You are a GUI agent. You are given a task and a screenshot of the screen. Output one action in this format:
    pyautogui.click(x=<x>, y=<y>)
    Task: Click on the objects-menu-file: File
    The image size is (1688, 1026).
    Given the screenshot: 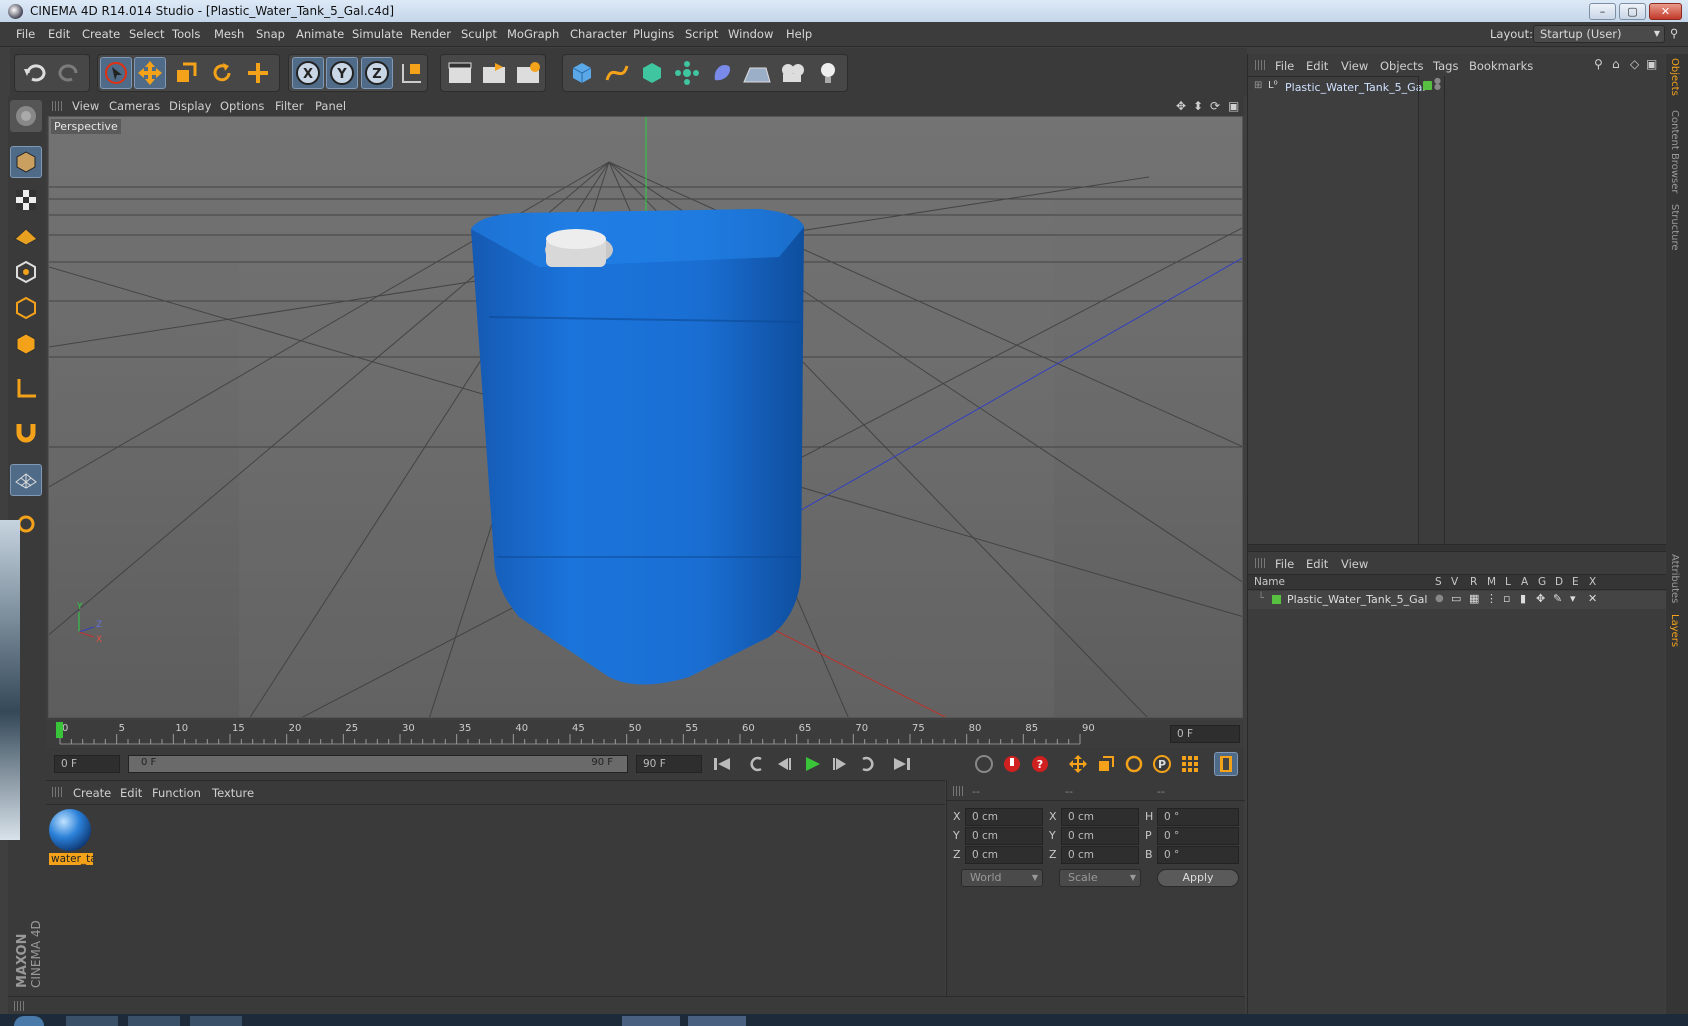 What is the action you would take?
    pyautogui.click(x=1284, y=66)
    